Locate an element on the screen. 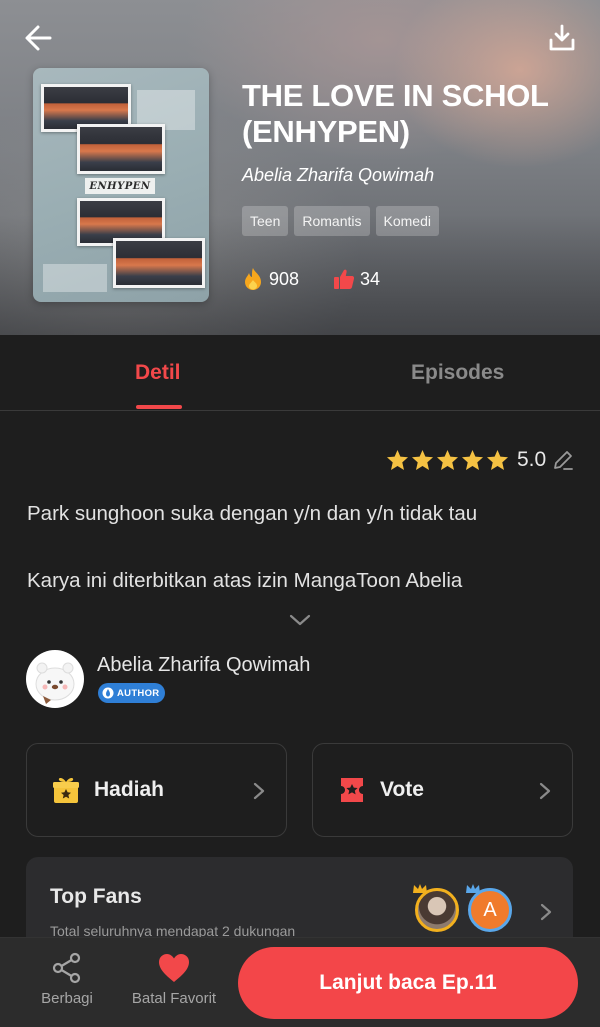  download-button is located at coordinates (562, 38).